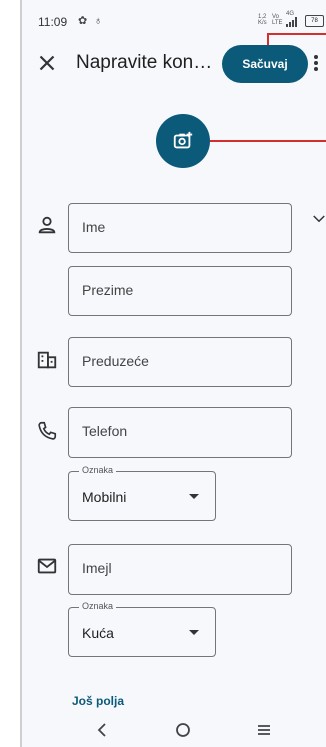 This screenshot has width=326, height=747. What do you see at coordinates (53, 22) in the screenshot?
I see `status-time: 11:09` at bounding box center [53, 22].